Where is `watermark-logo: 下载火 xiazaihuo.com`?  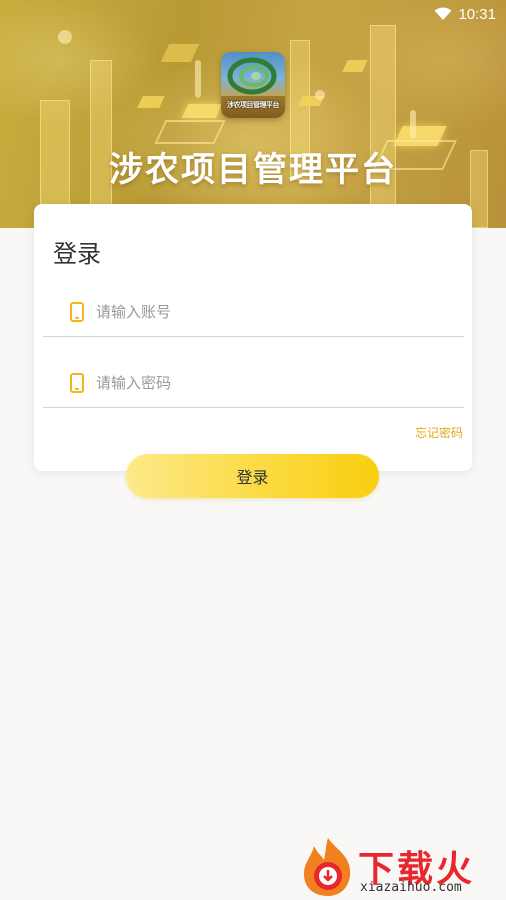
watermark-logo: 下载火 xiazaihuo.com is located at coordinates (403, 867).